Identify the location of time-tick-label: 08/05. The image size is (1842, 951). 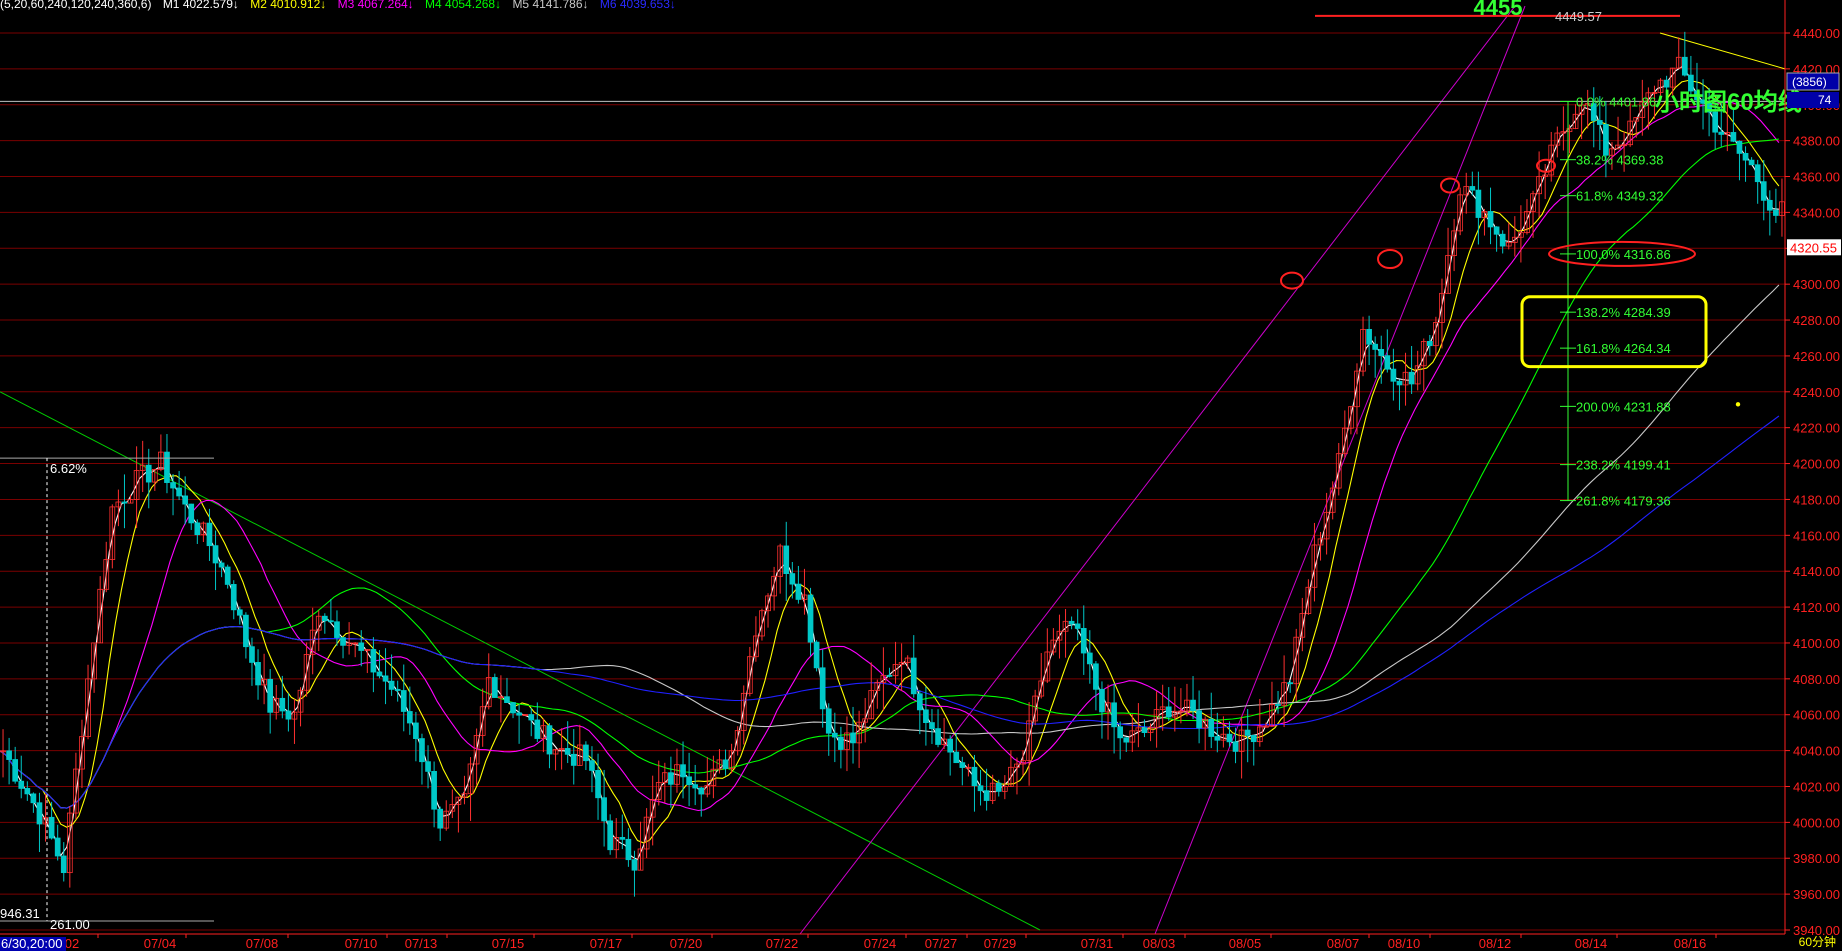
(1245, 943).